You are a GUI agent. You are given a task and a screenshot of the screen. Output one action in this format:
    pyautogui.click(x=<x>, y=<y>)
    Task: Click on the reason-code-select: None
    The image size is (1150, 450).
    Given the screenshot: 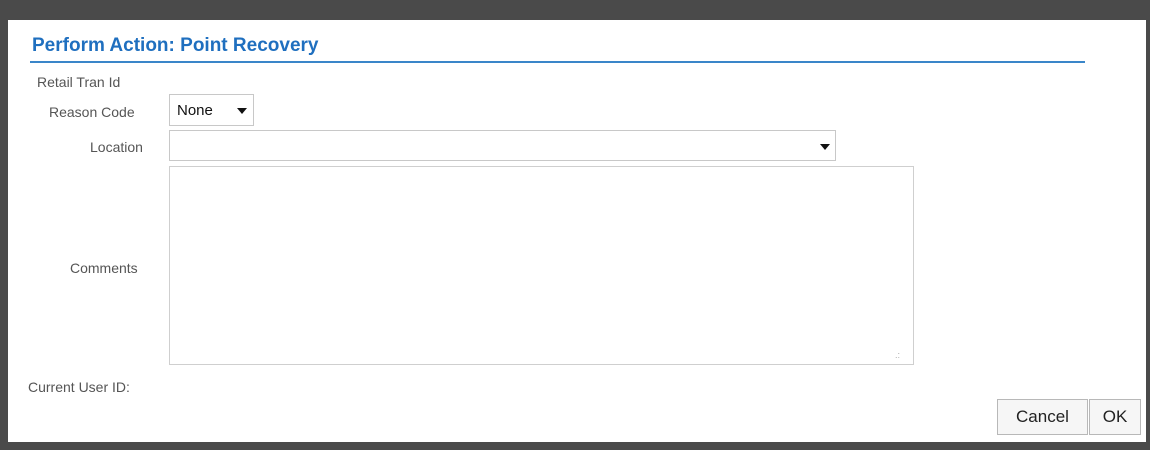 What is the action you would take?
    pyautogui.click(x=211, y=110)
    